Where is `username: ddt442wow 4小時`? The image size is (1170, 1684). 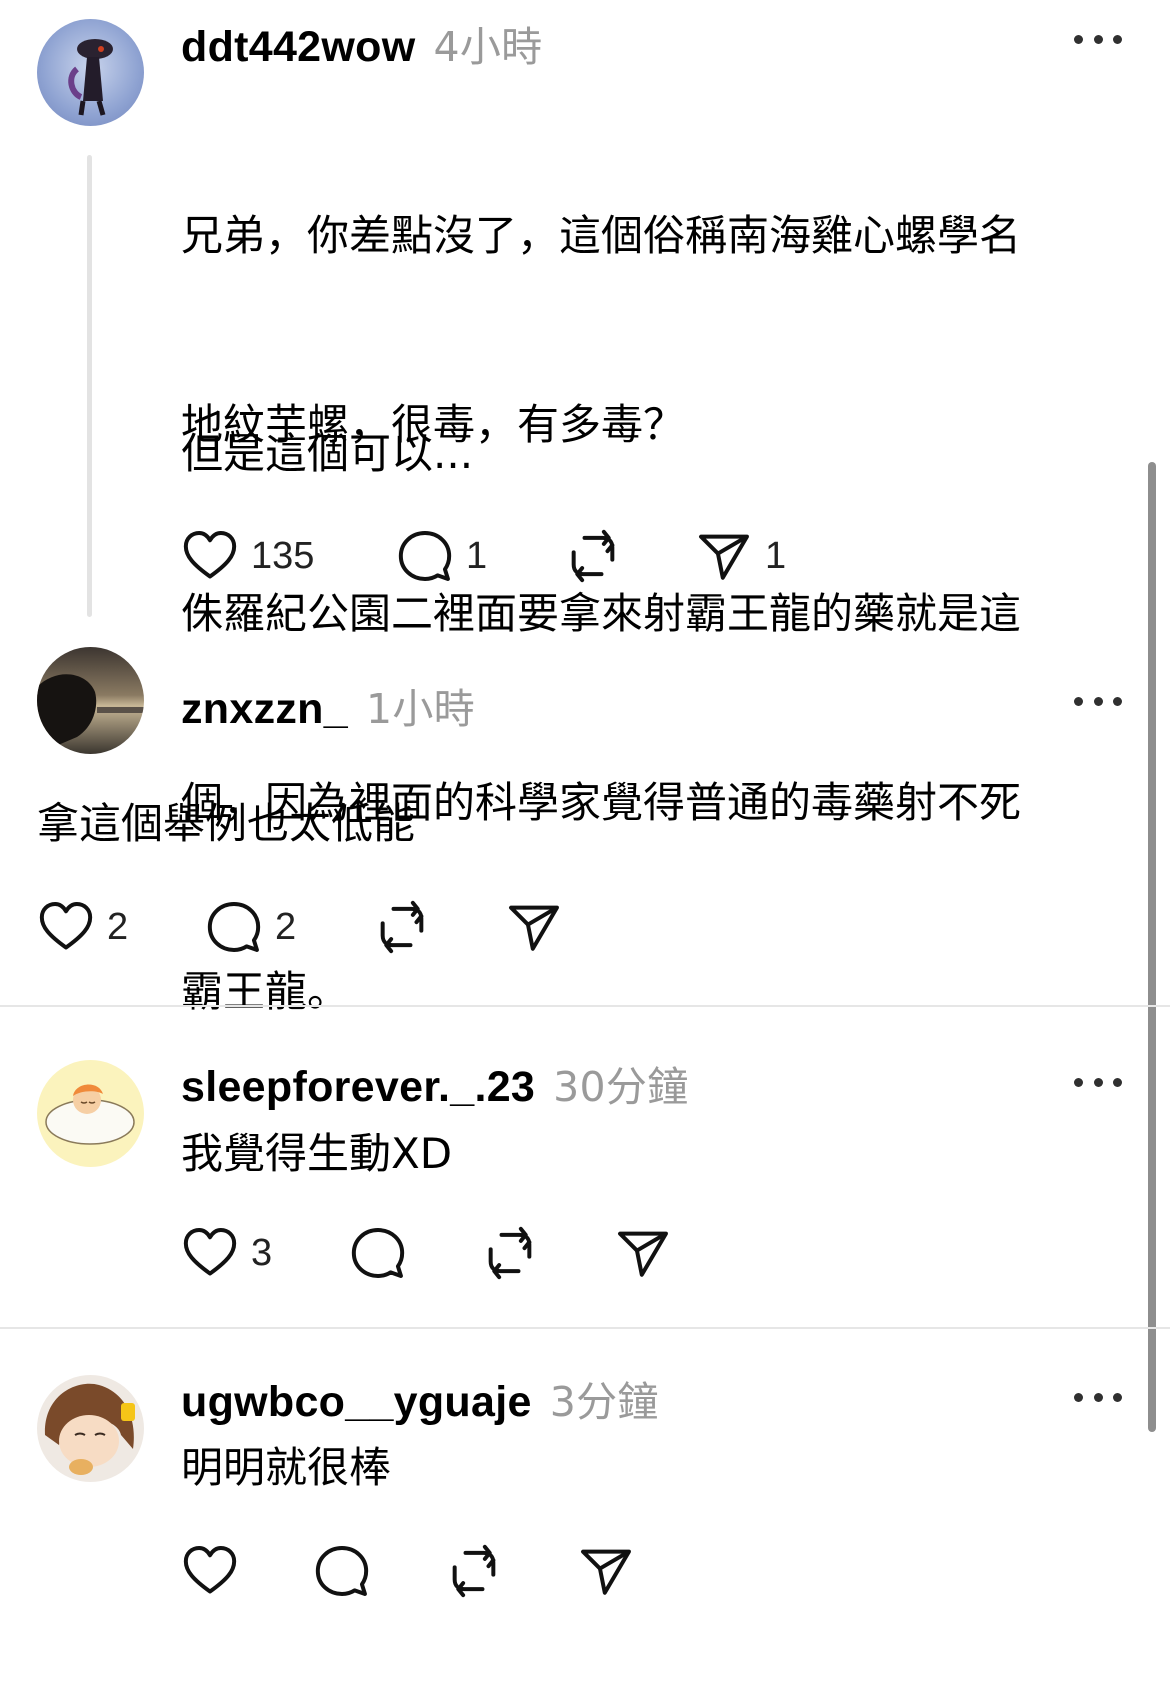
username: ddt442wow 4小時 is located at coordinates (361, 43).